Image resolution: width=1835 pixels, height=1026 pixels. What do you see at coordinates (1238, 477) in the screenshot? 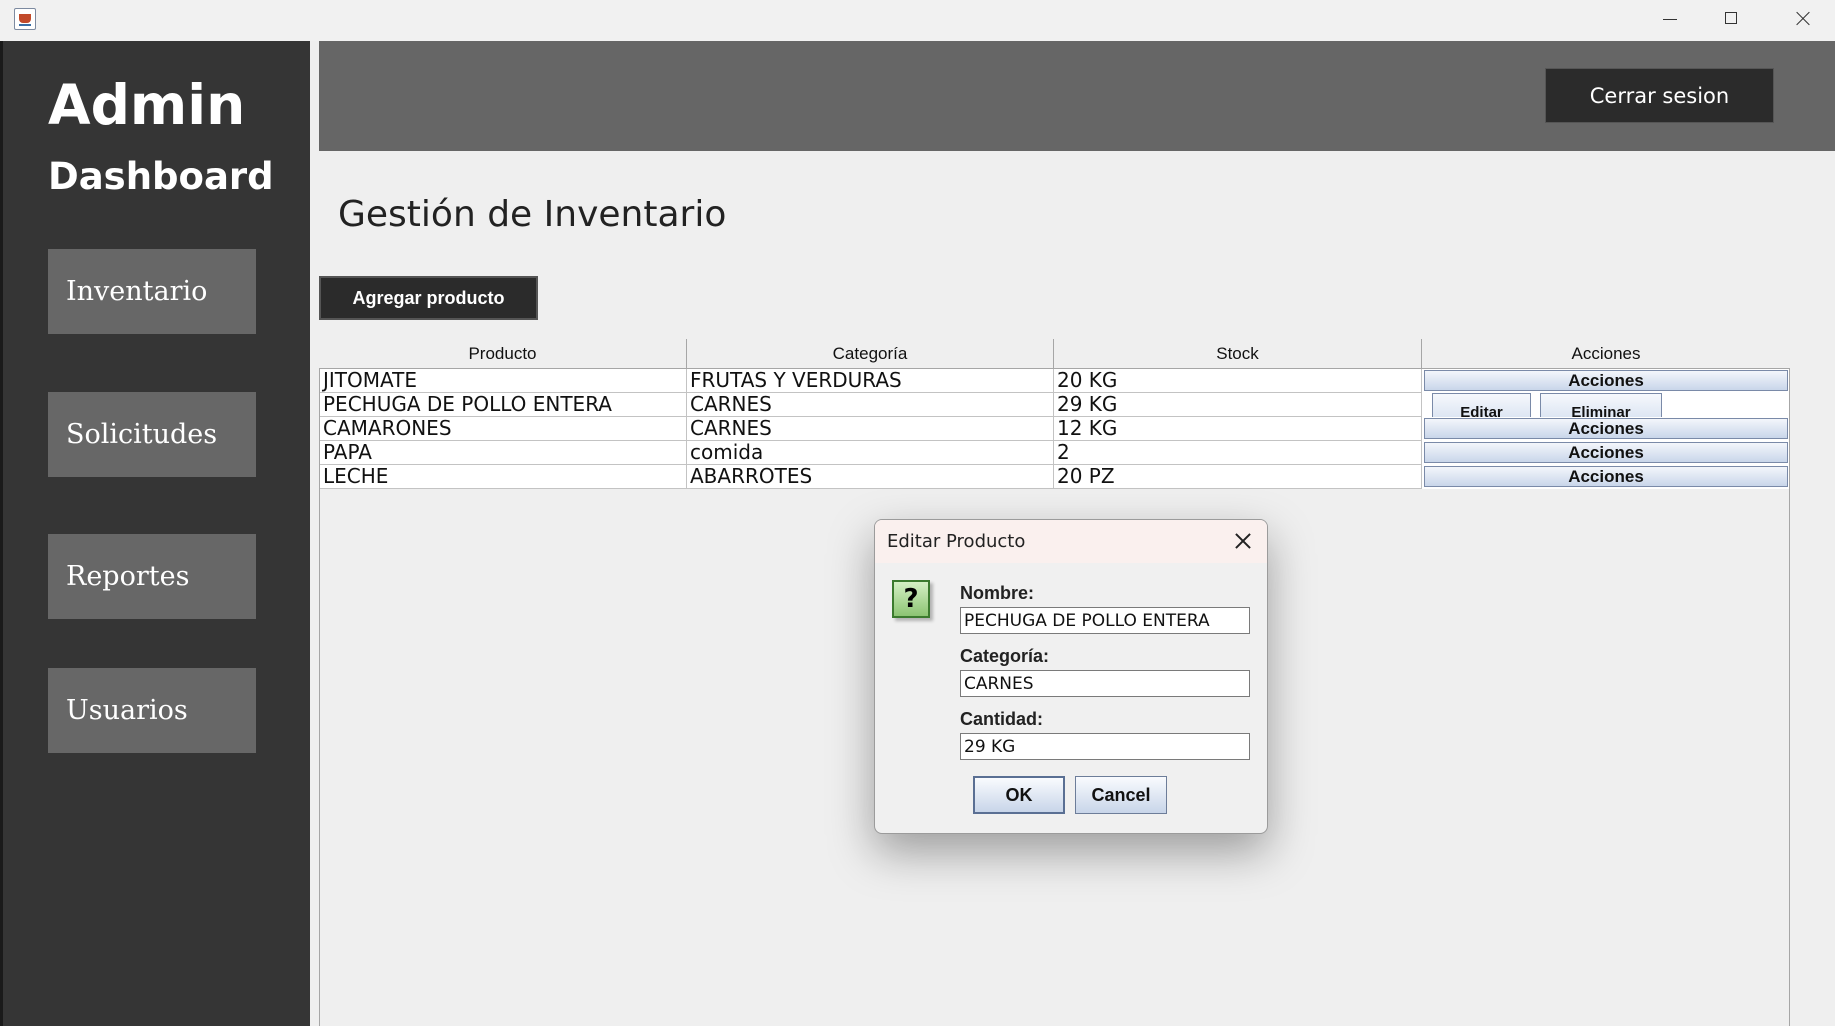
I see `cell-stock: 20 PZ` at bounding box center [1238, 477].